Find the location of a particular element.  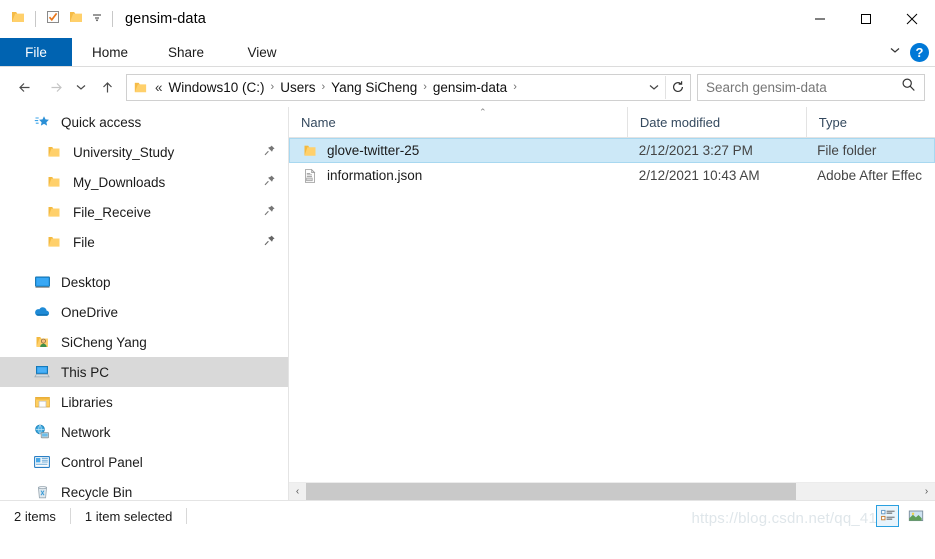

tab-file: File is located at coordinates (36, 52).